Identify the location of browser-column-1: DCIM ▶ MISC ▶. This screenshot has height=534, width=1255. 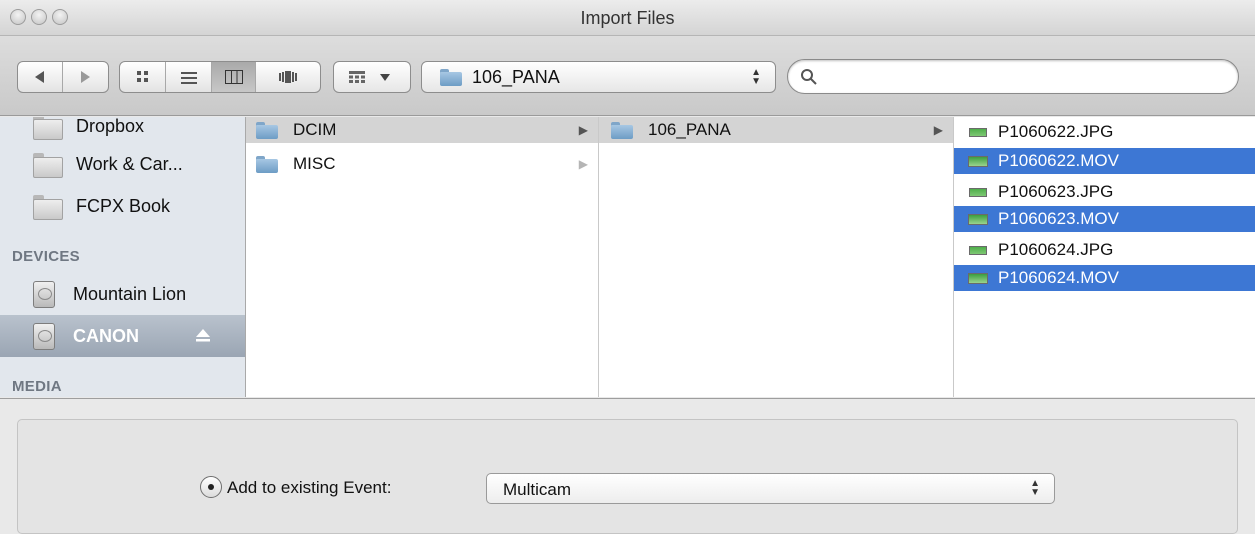
(422, 257).